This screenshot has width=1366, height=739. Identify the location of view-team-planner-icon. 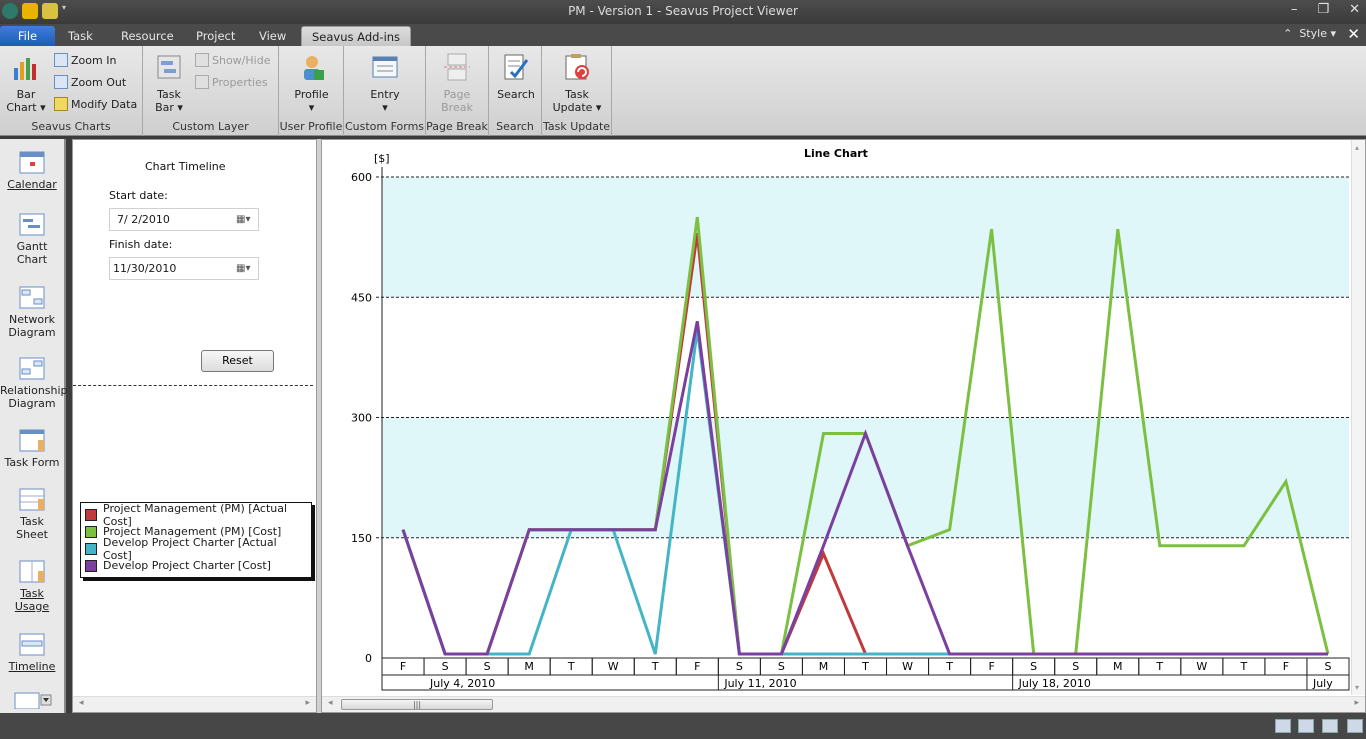
(1330, 726).